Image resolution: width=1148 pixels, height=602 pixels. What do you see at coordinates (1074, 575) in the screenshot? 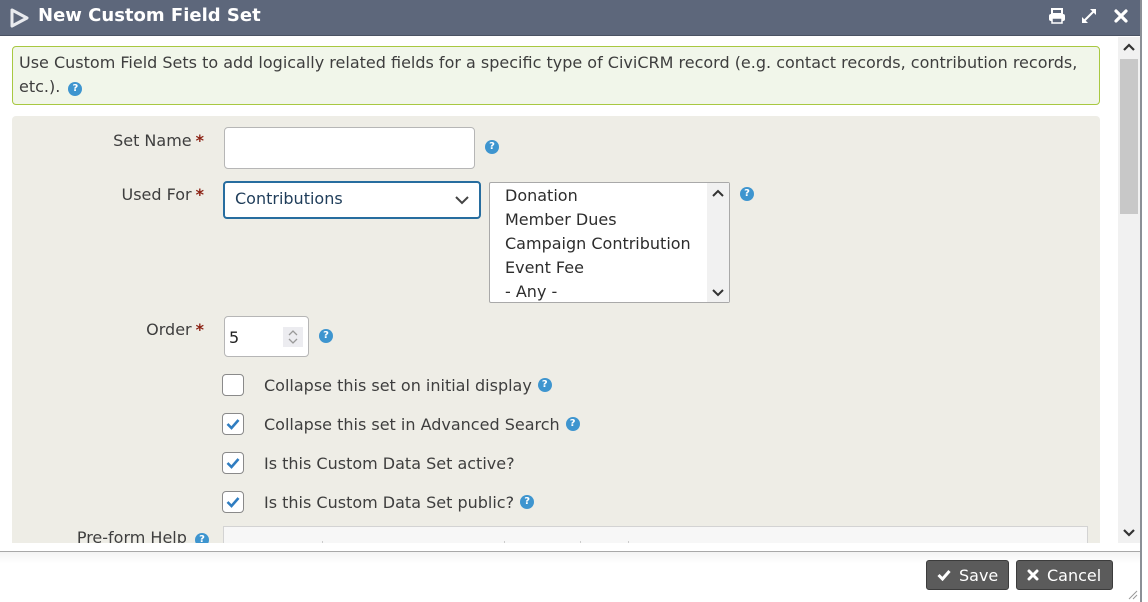
I see `cancel-label: Cancel` at bounding box center [1074, 575].